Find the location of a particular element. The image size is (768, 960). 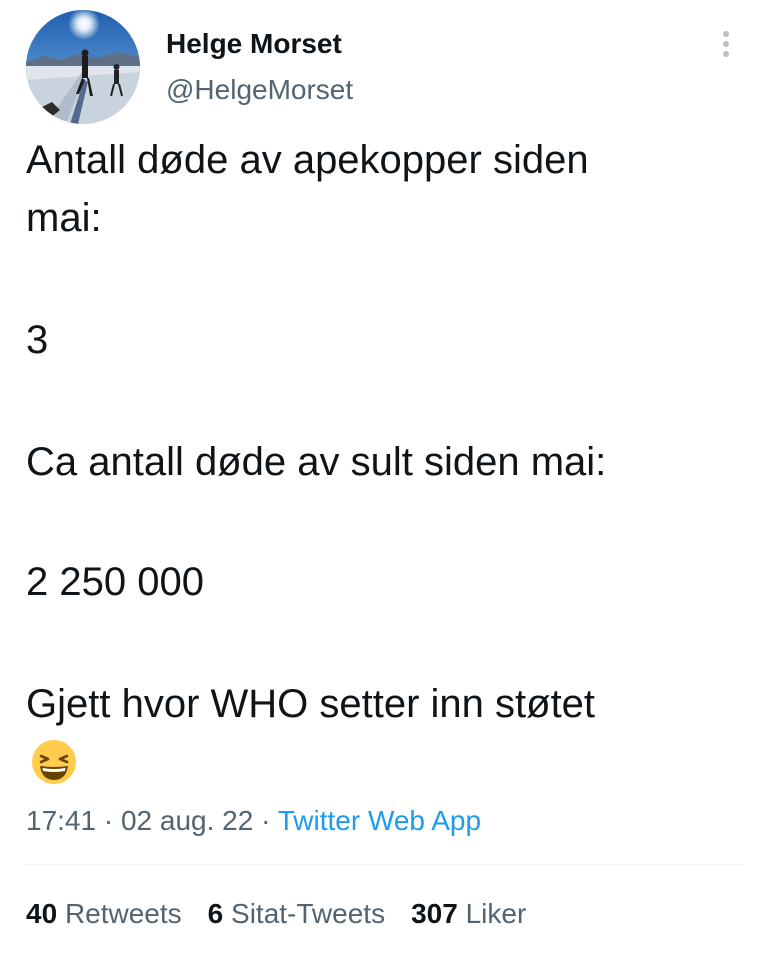

tweet-text-line: 2 250 000 is located at coordinates (115, 582).